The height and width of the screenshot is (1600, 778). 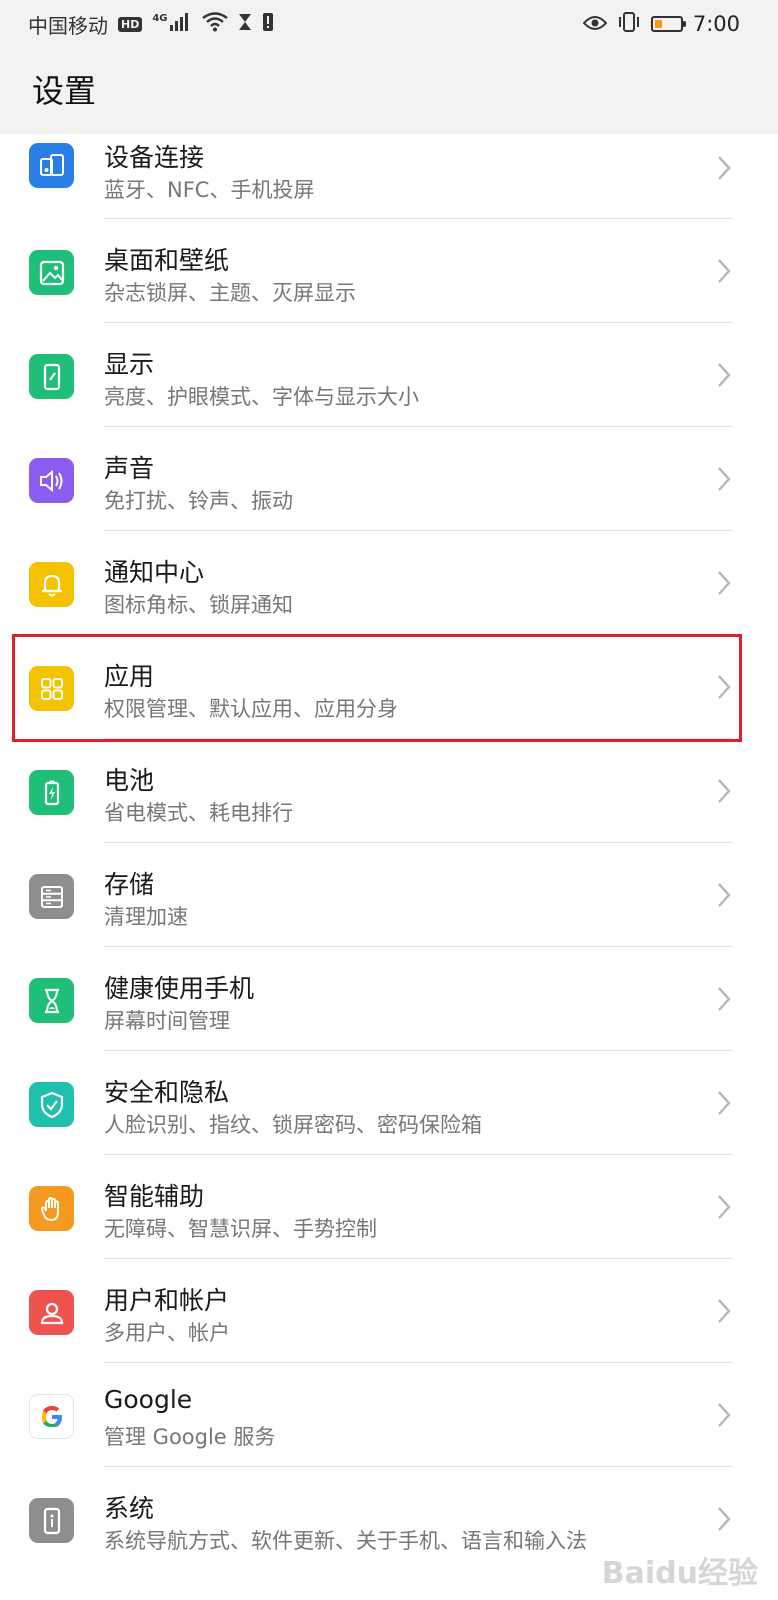 What do you see at coordinates (179, 988) in the screenshot?
I see `item-title: 健康使用手机` at bounding box center [179, 988].